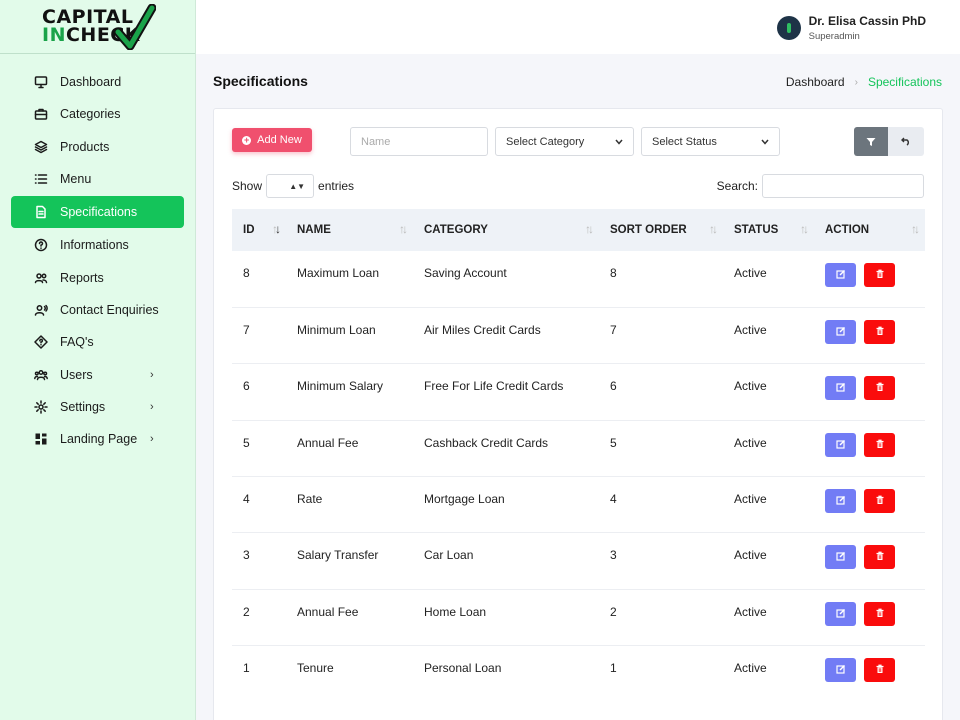 This screenshot has width=960, height=720. I want to click on breadcrumb-dashboard-link: Dashboard, so click(815, 82).